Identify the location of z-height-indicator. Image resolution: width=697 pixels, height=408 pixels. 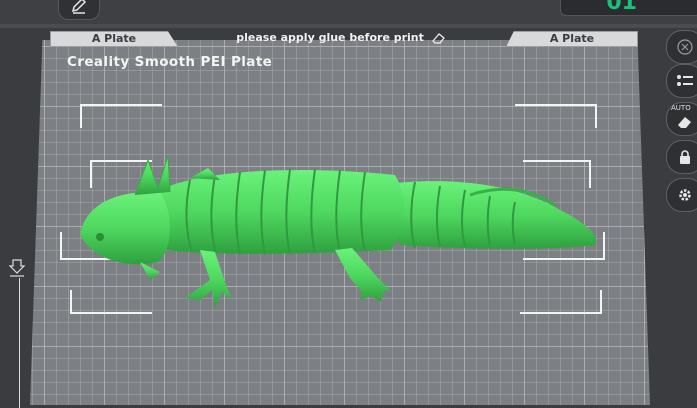
(17, 333).